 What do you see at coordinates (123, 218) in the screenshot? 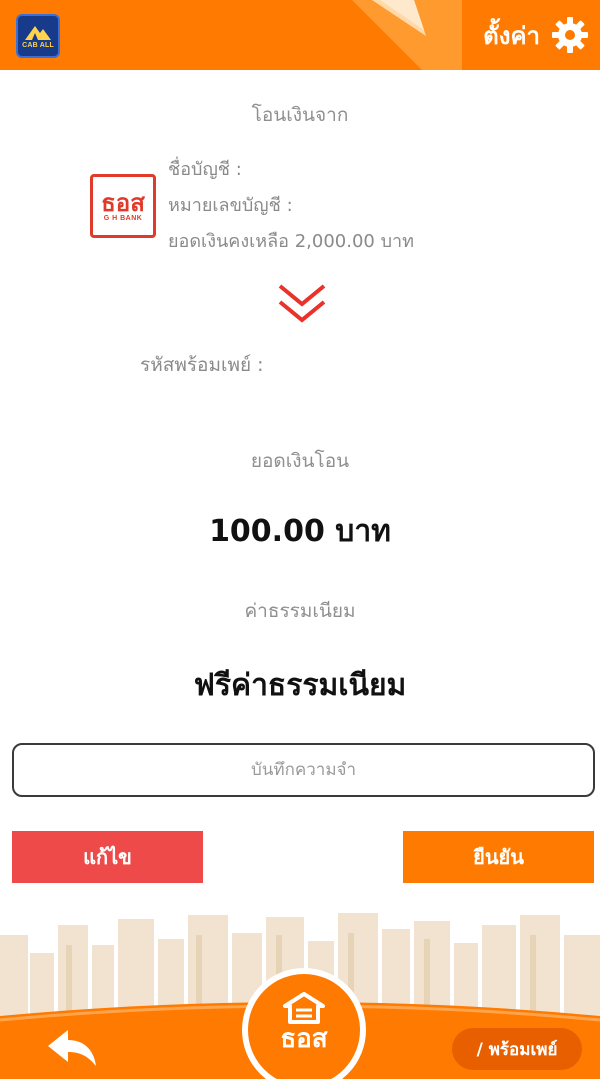
I see `bank-logo-sub-text: G H BANK` at bounding box center [123, 218].